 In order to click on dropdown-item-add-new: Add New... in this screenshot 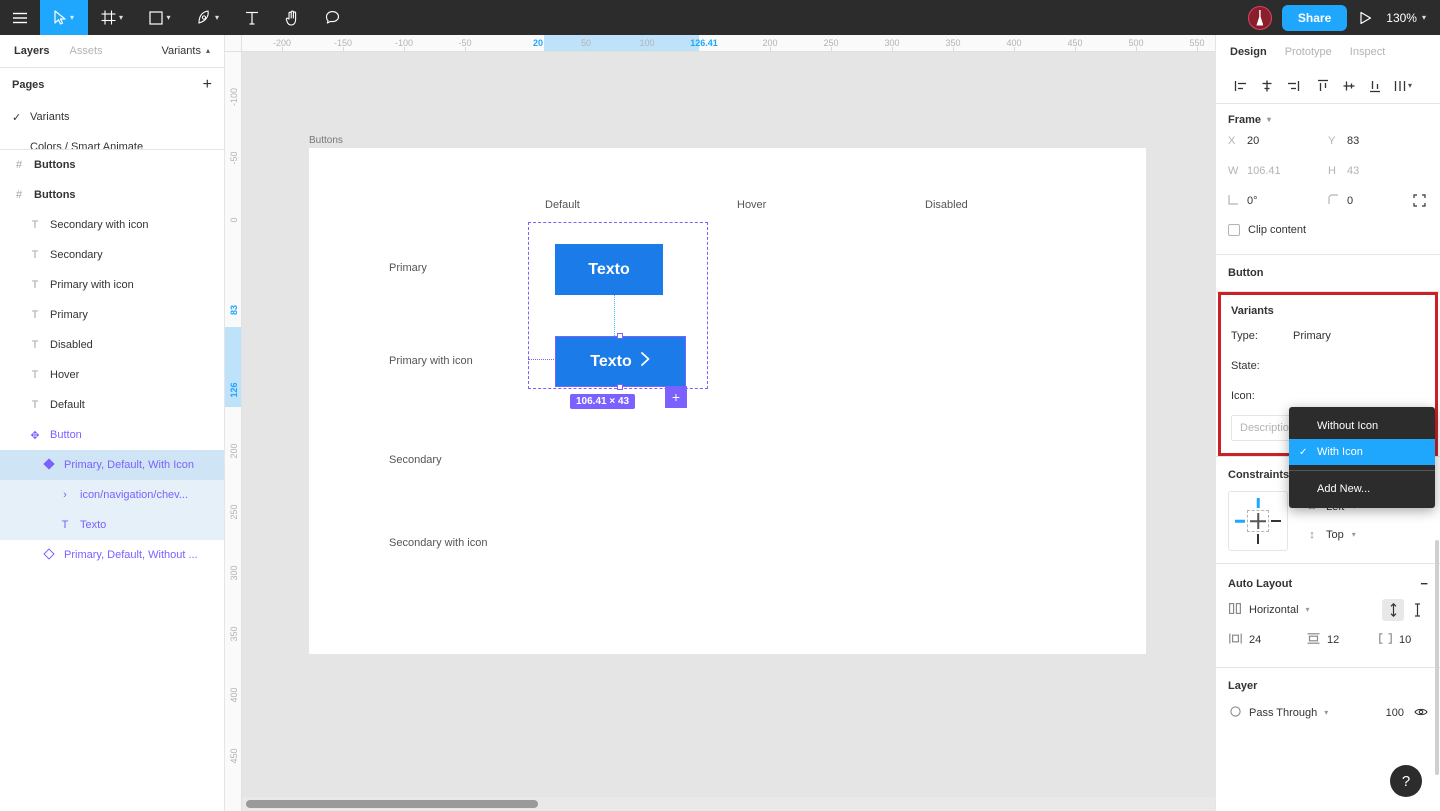, I will do `click(1362, 489)`.